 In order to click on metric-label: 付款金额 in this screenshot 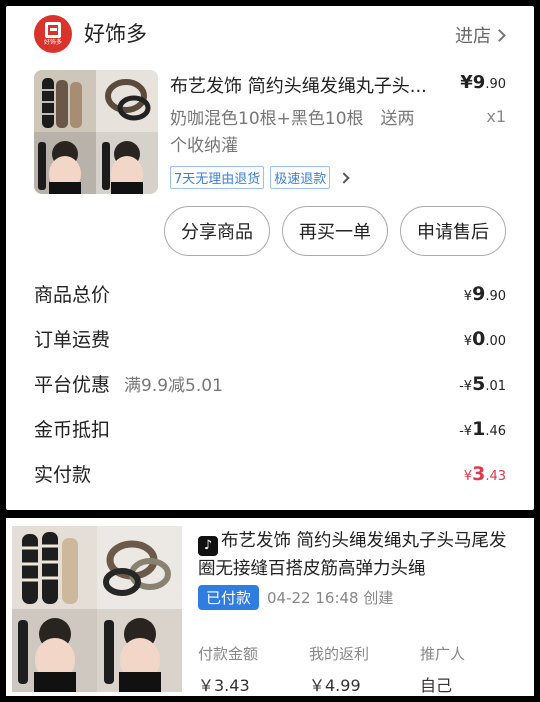, I will do `click(228, 654)`.